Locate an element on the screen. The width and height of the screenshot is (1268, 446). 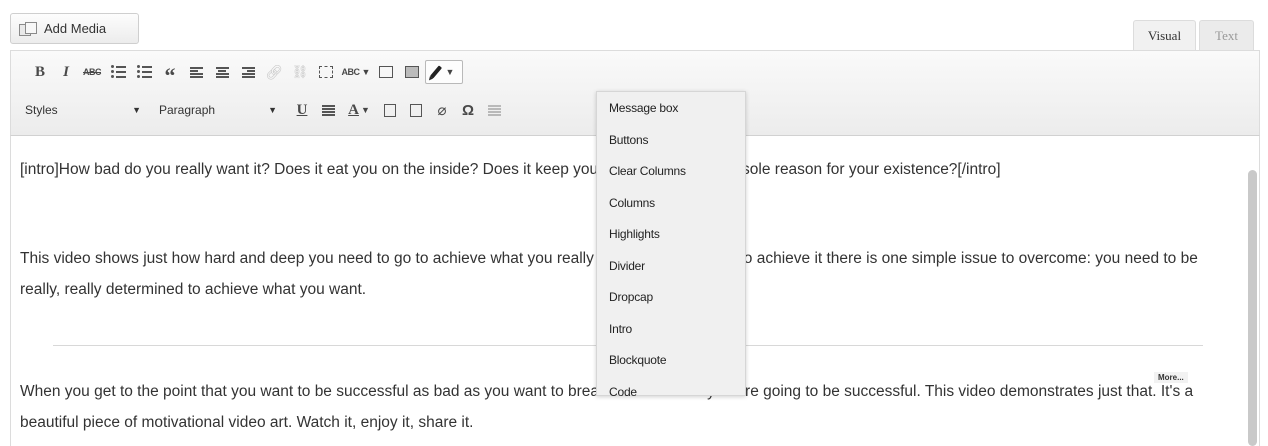
toolbar-toggle-button is located at coordinates (412, 72).